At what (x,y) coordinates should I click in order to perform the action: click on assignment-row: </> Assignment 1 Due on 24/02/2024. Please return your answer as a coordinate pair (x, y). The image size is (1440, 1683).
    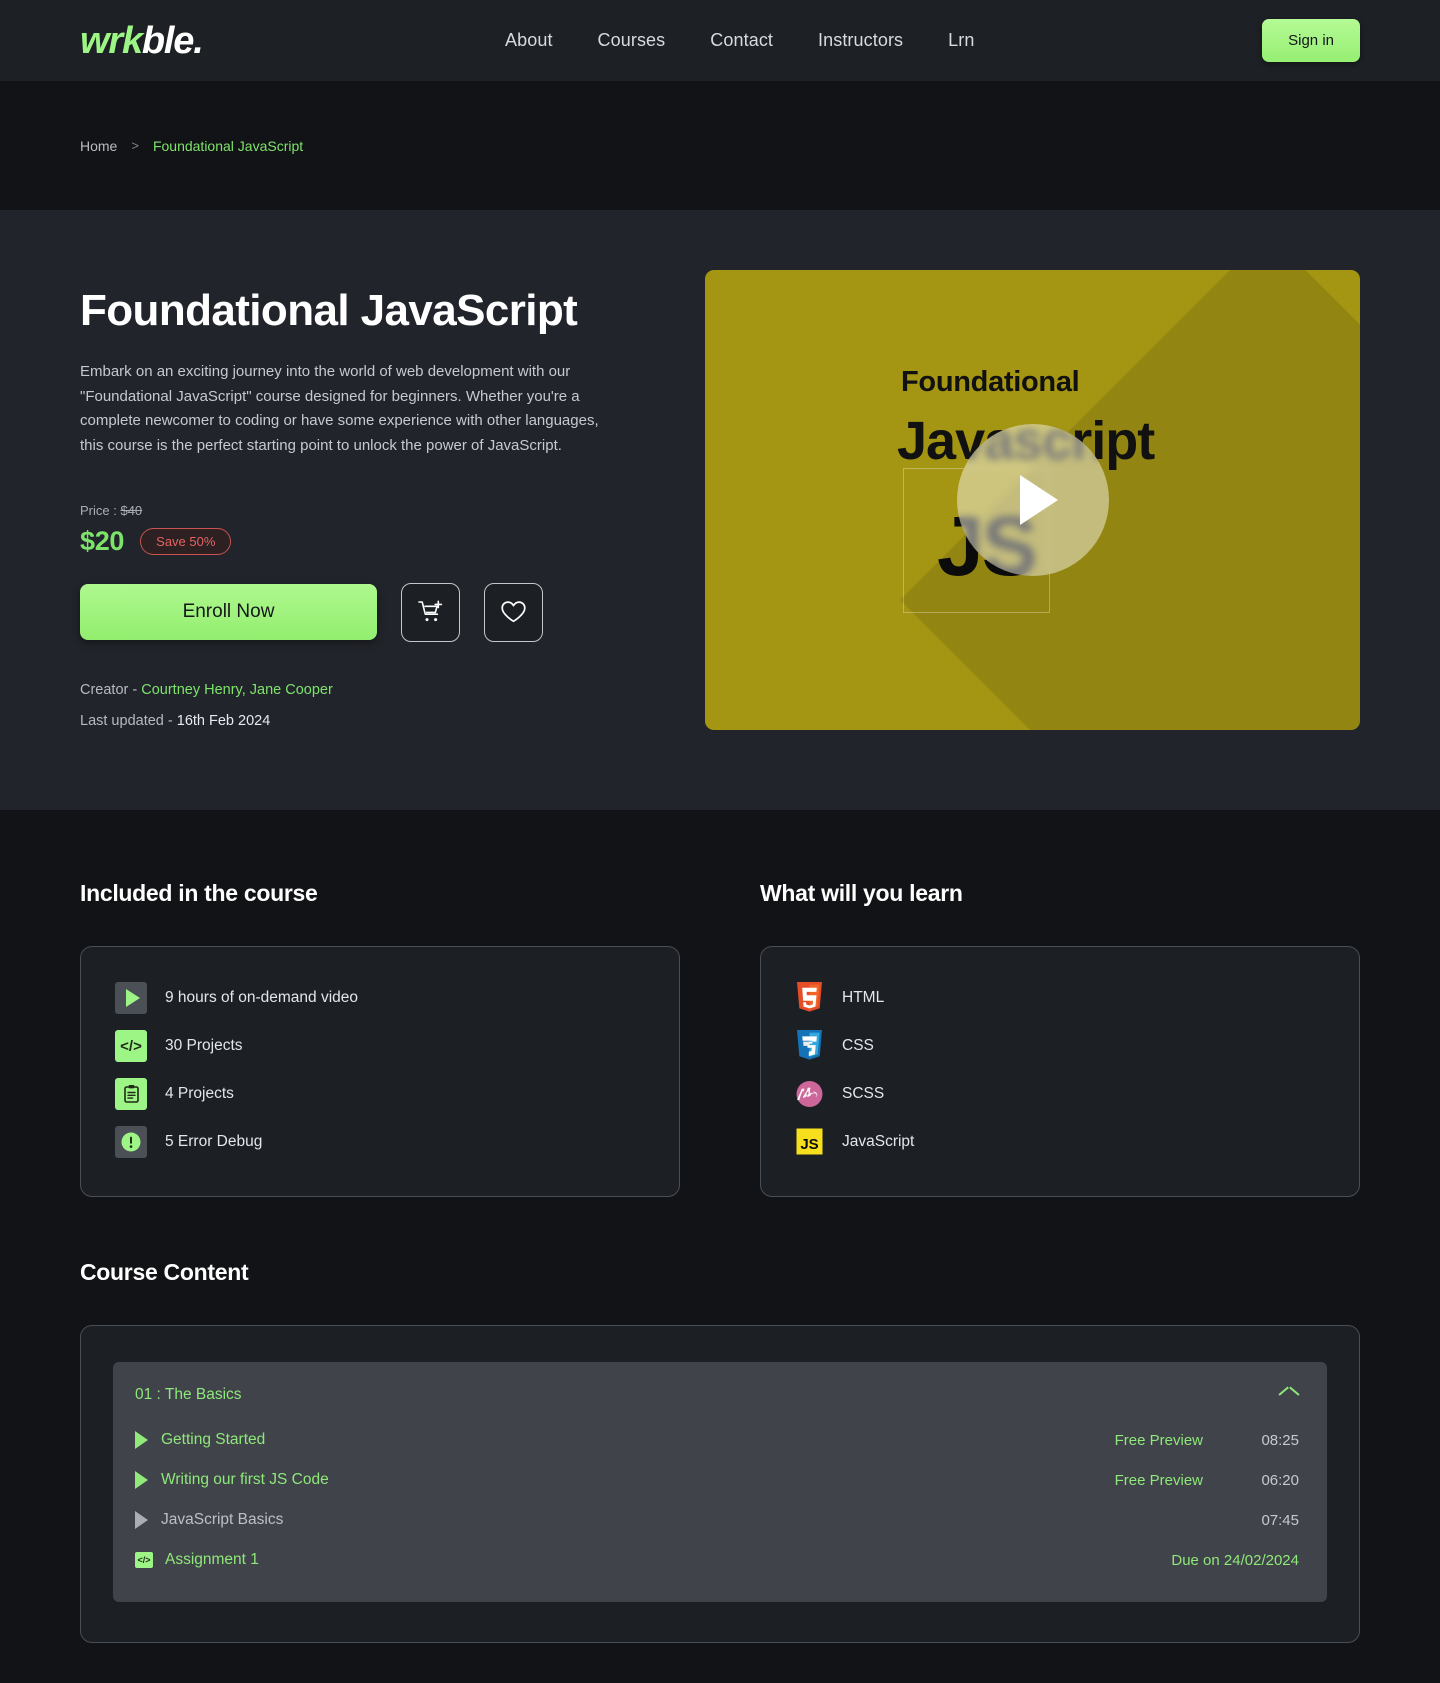
    Looking at the image, I should click on (720, 1560).